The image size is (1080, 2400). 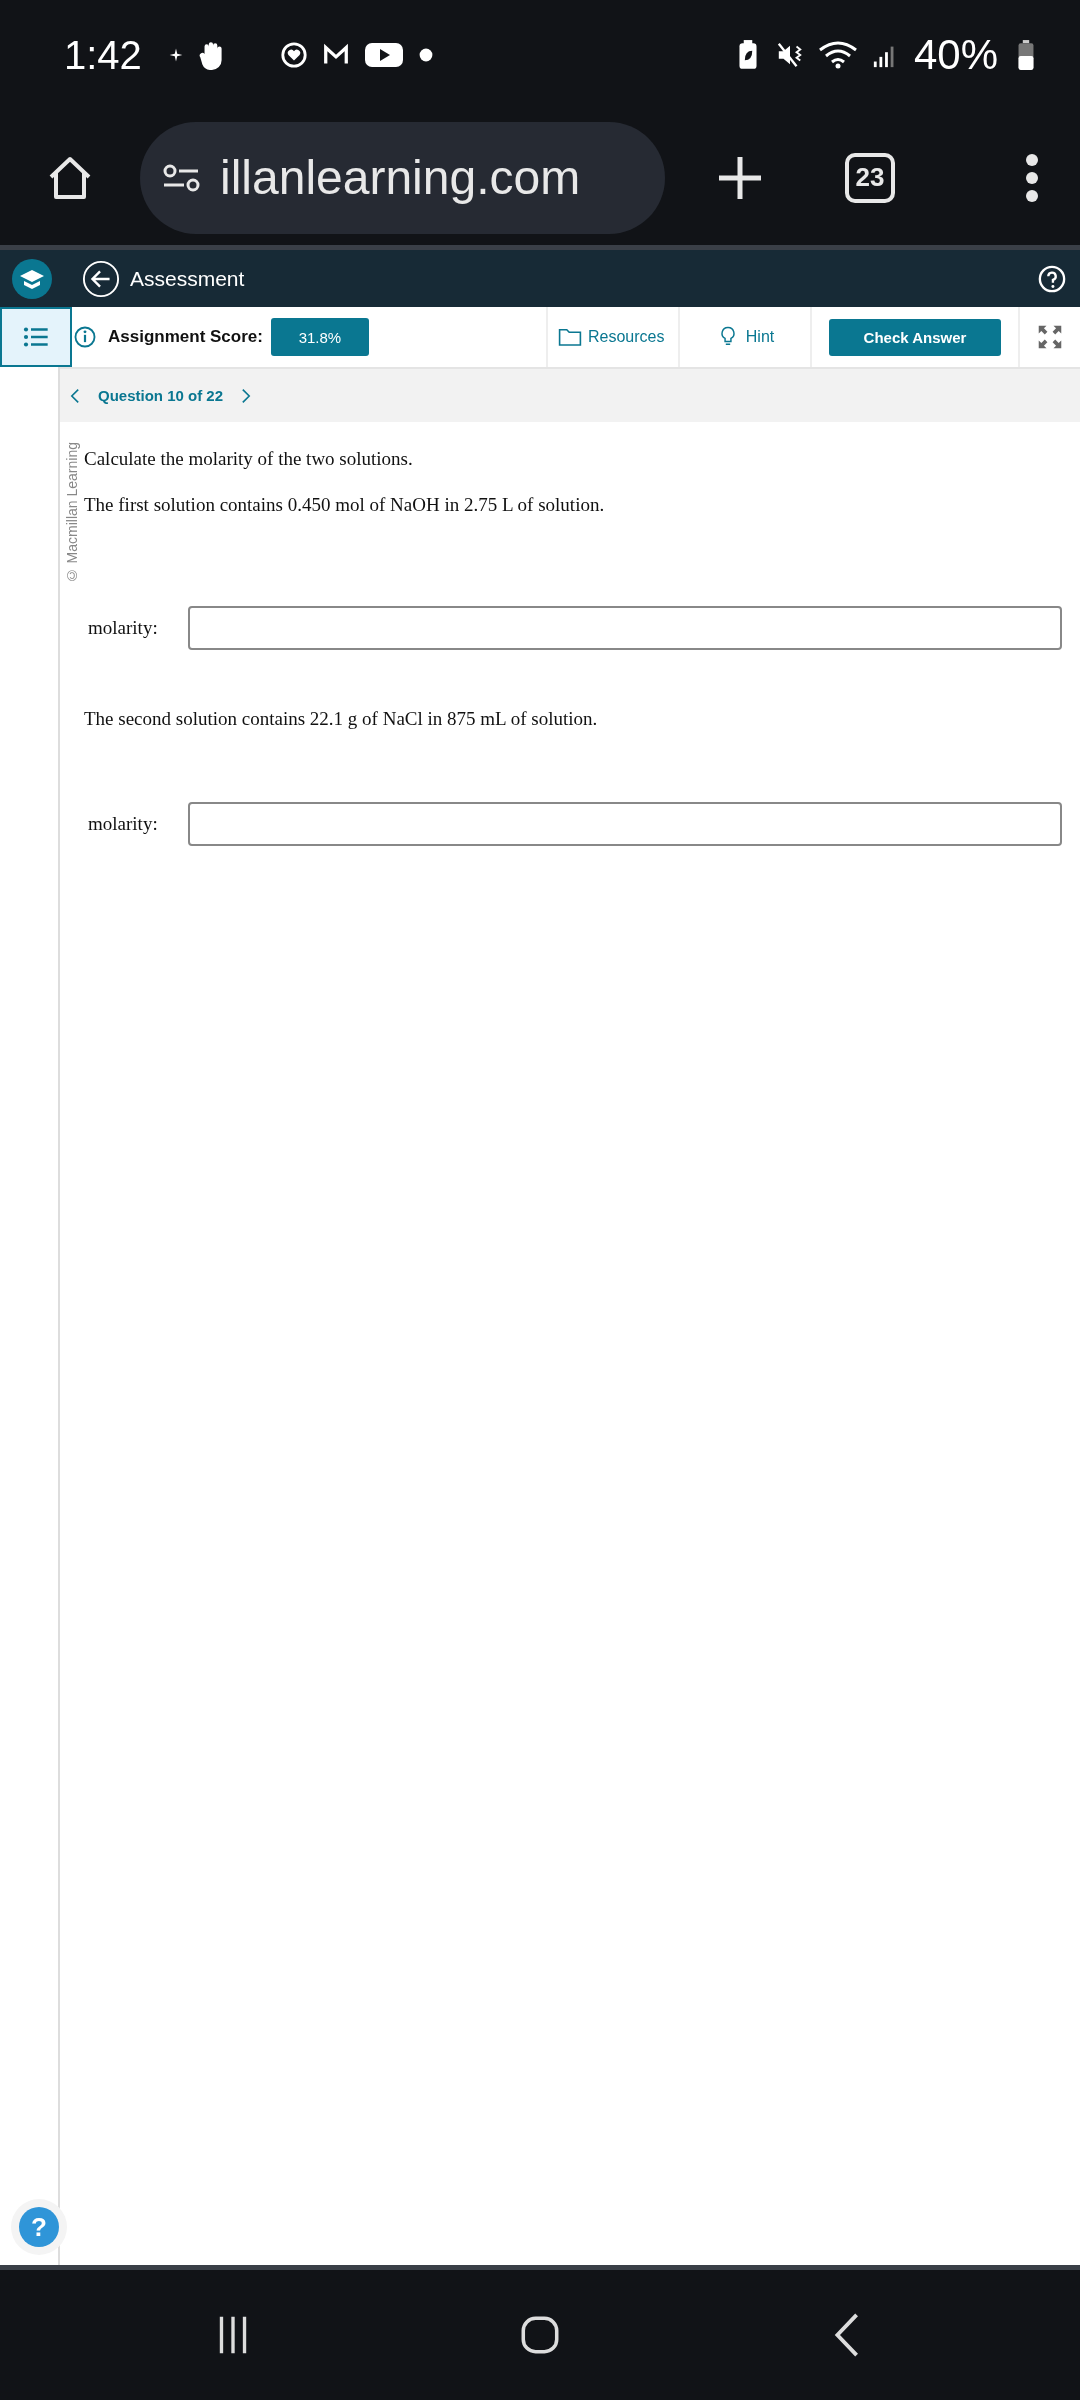 I want to click on previous-question-icon, so click(x=75, y=395).